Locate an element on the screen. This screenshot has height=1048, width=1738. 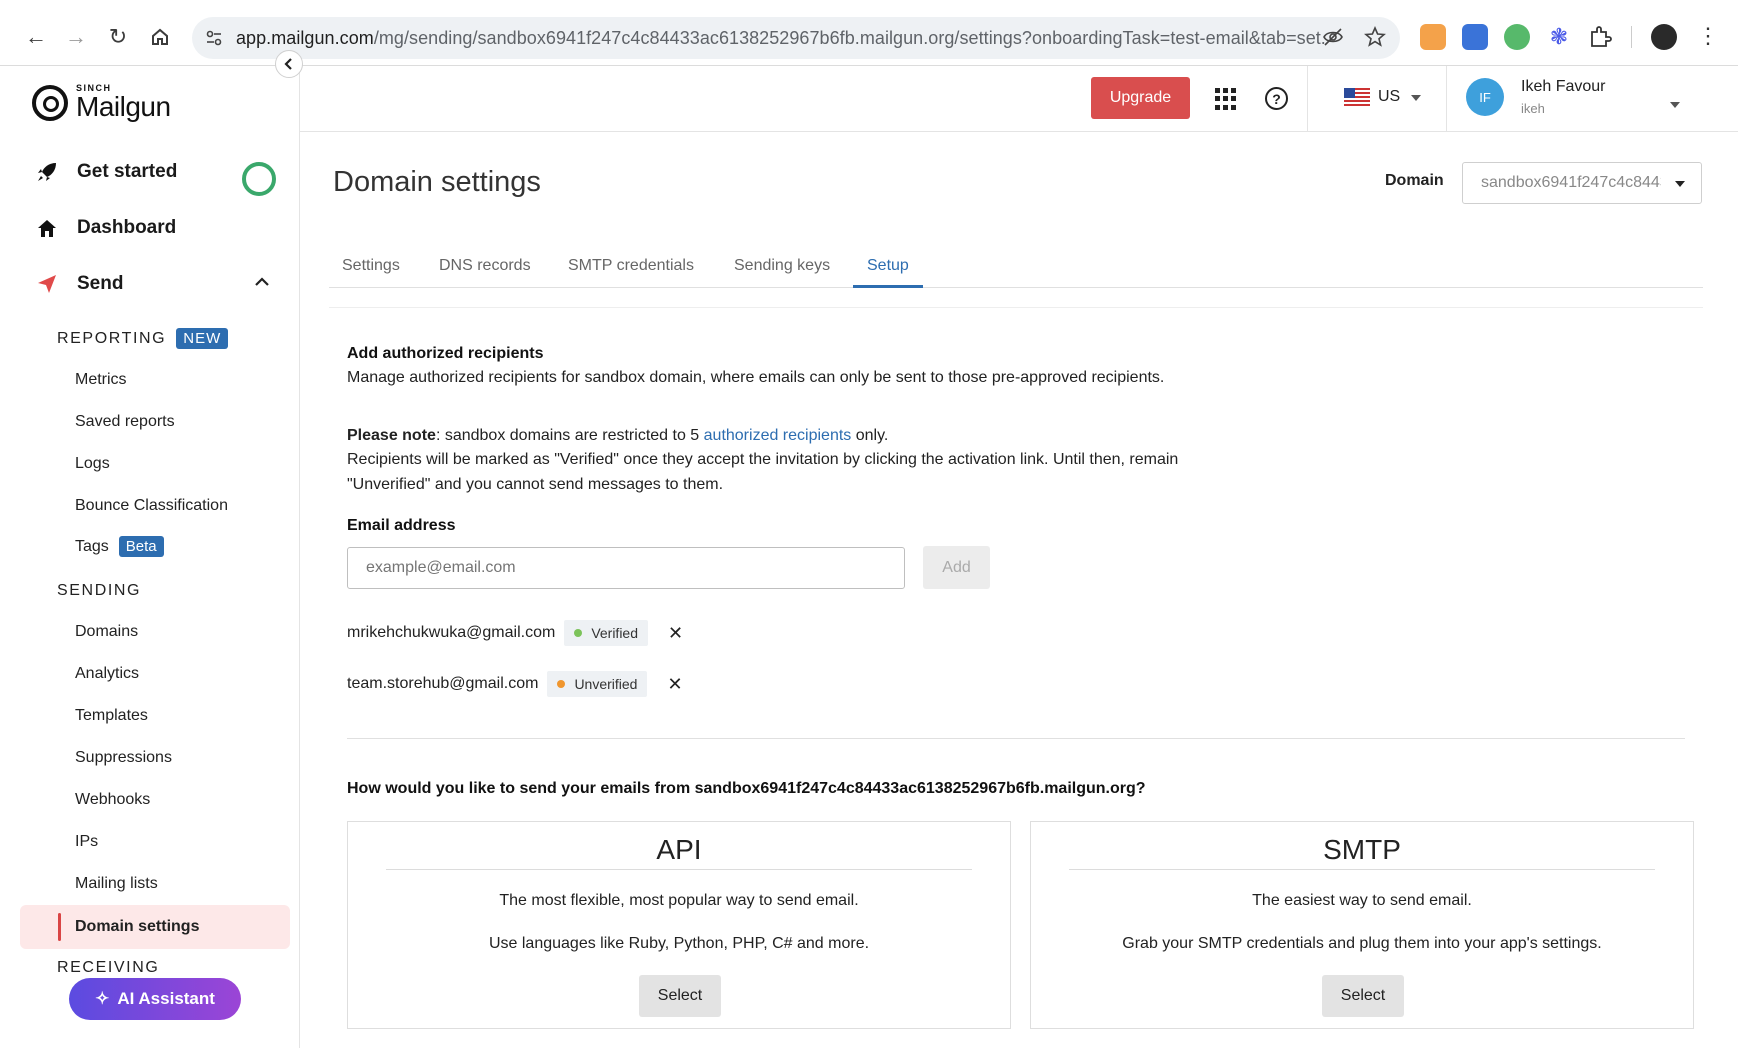
section-header-label: REPORTING is located at coordinates (112, 338).